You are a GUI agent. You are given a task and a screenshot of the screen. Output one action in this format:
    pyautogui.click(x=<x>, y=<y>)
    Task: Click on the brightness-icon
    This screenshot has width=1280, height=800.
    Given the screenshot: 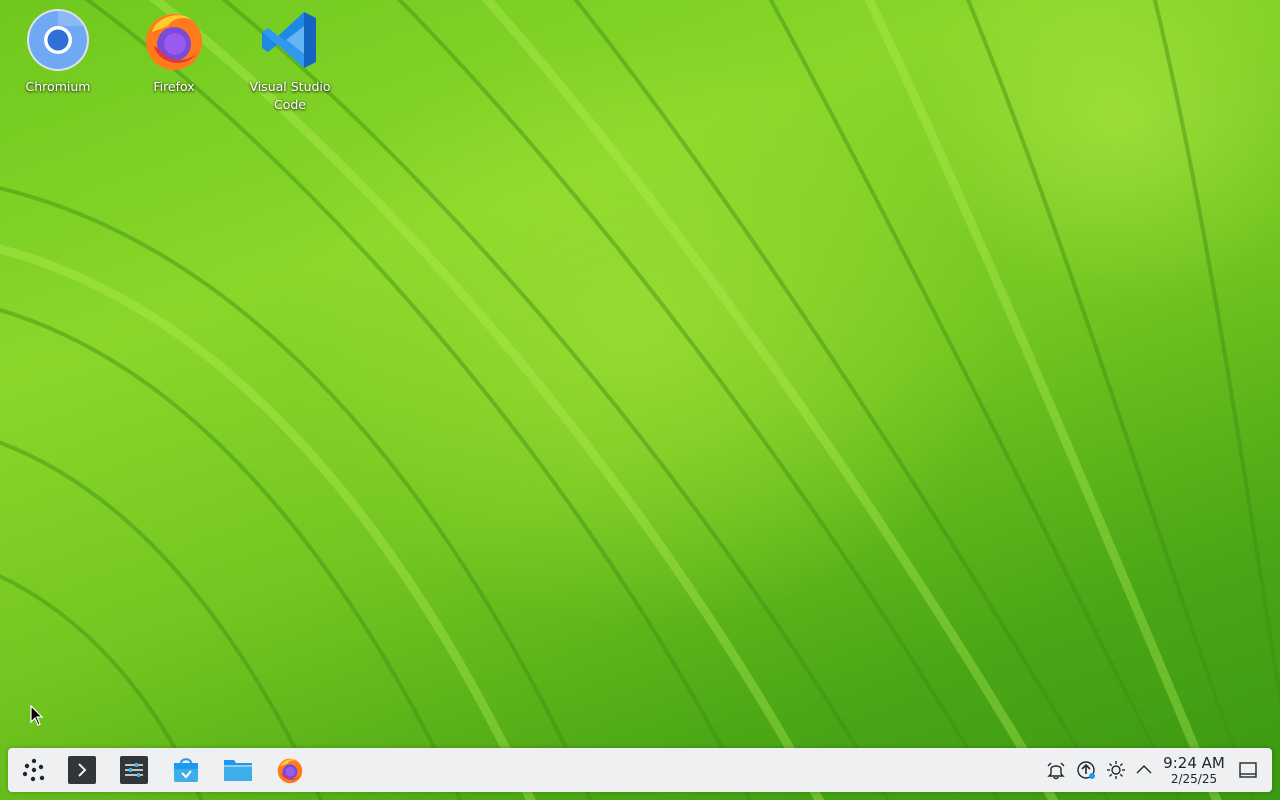 What is the action you would take?
    pyautogui.click(x=1116, y=770)
    